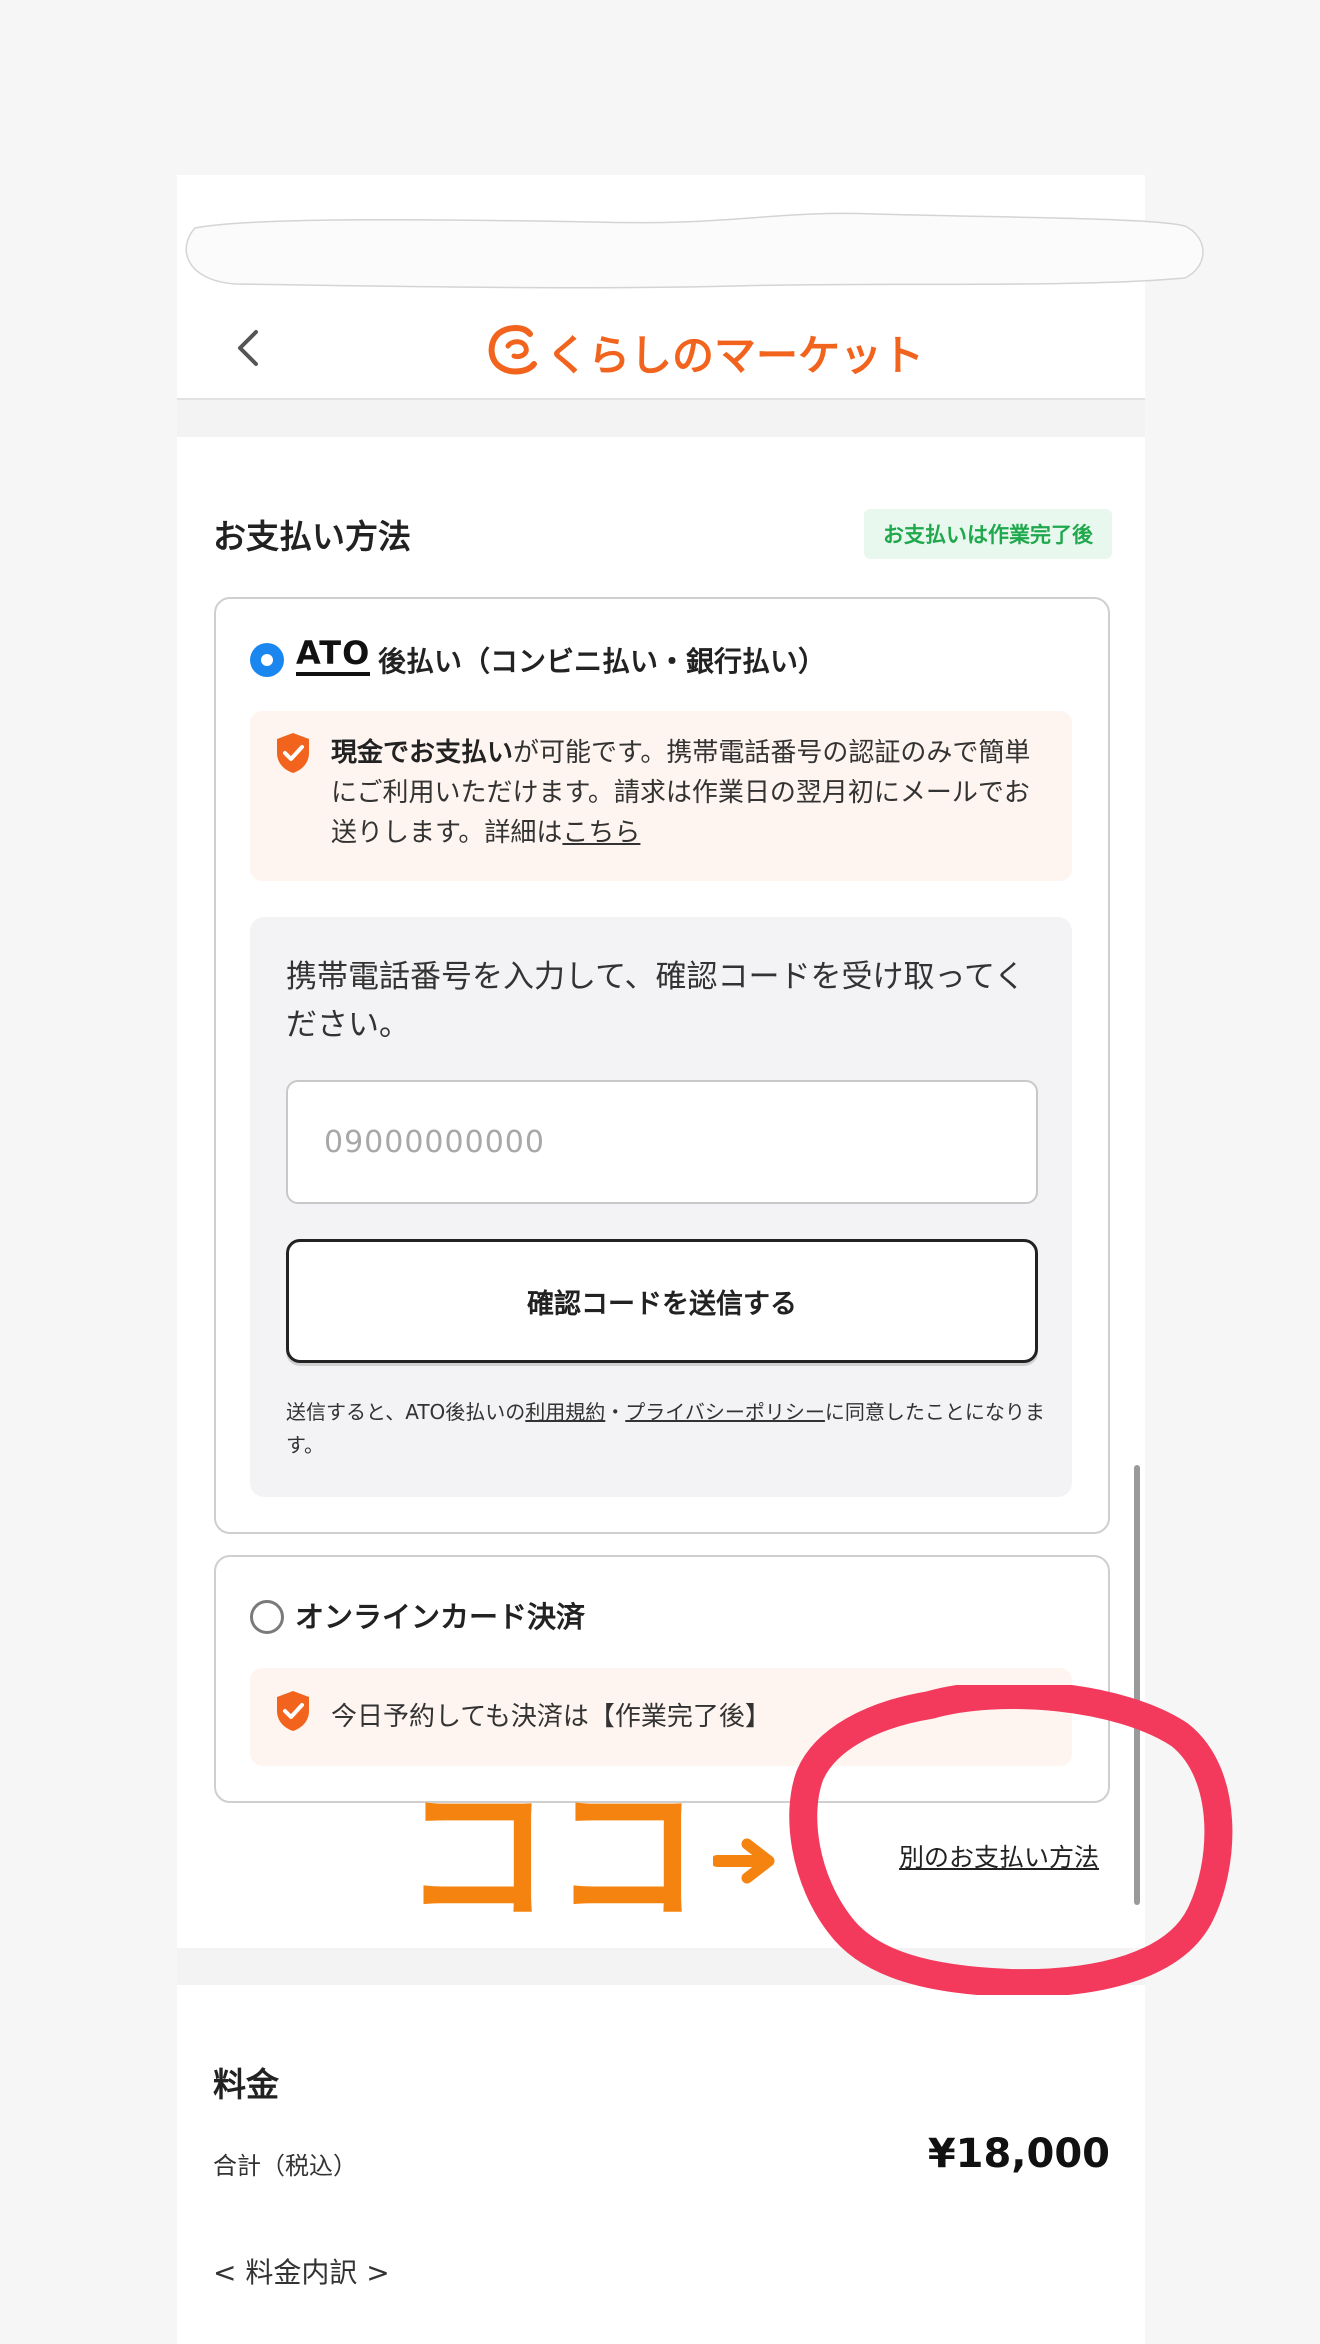 The height and width of the screenshot is (2344, 1320). I want to click on privacy-policy-link: プライバシーポリシー, so click(725, 1412).